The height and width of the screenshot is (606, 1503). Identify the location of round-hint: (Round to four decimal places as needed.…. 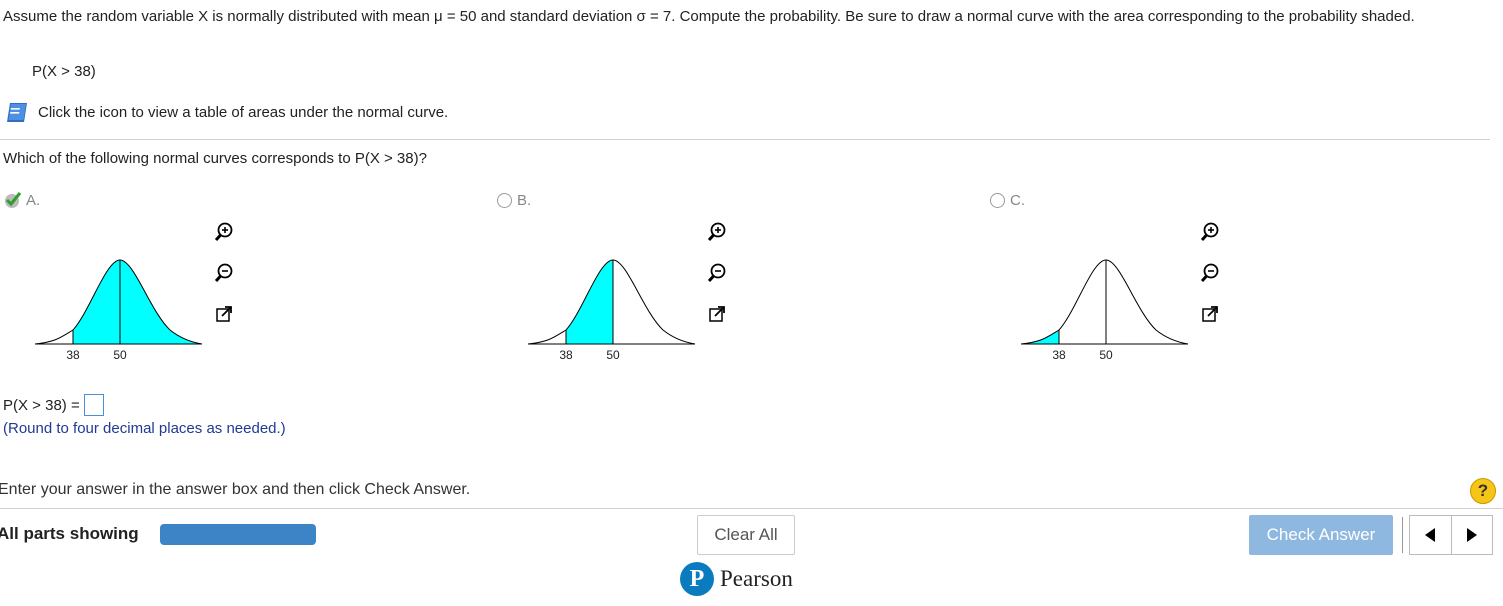
(144, 428).